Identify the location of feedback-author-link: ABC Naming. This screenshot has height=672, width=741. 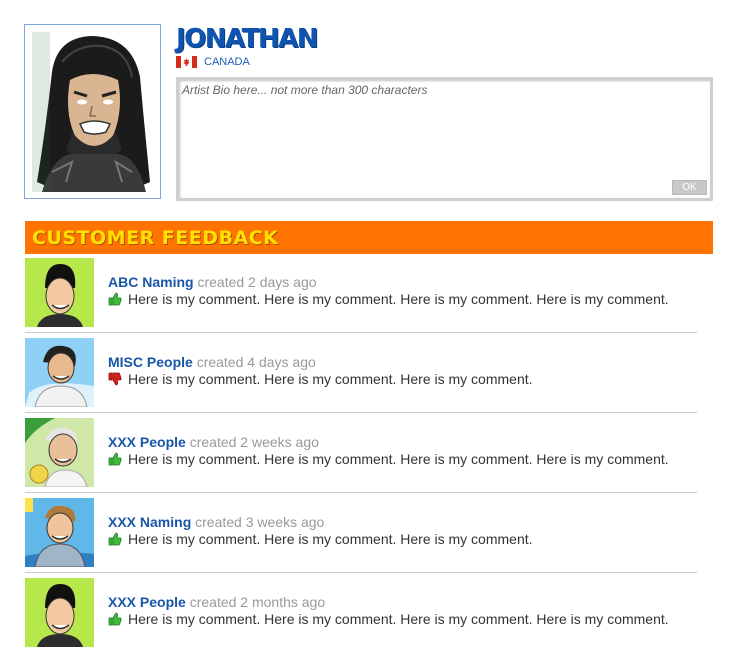
(151, 282).